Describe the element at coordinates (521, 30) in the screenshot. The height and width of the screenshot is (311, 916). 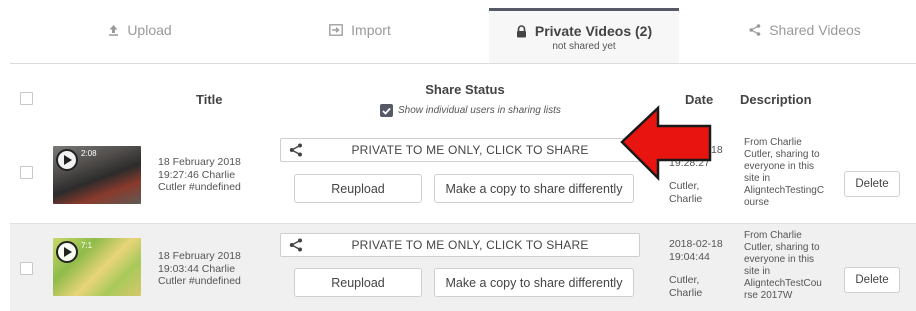
I see `lock-icon` at that location.